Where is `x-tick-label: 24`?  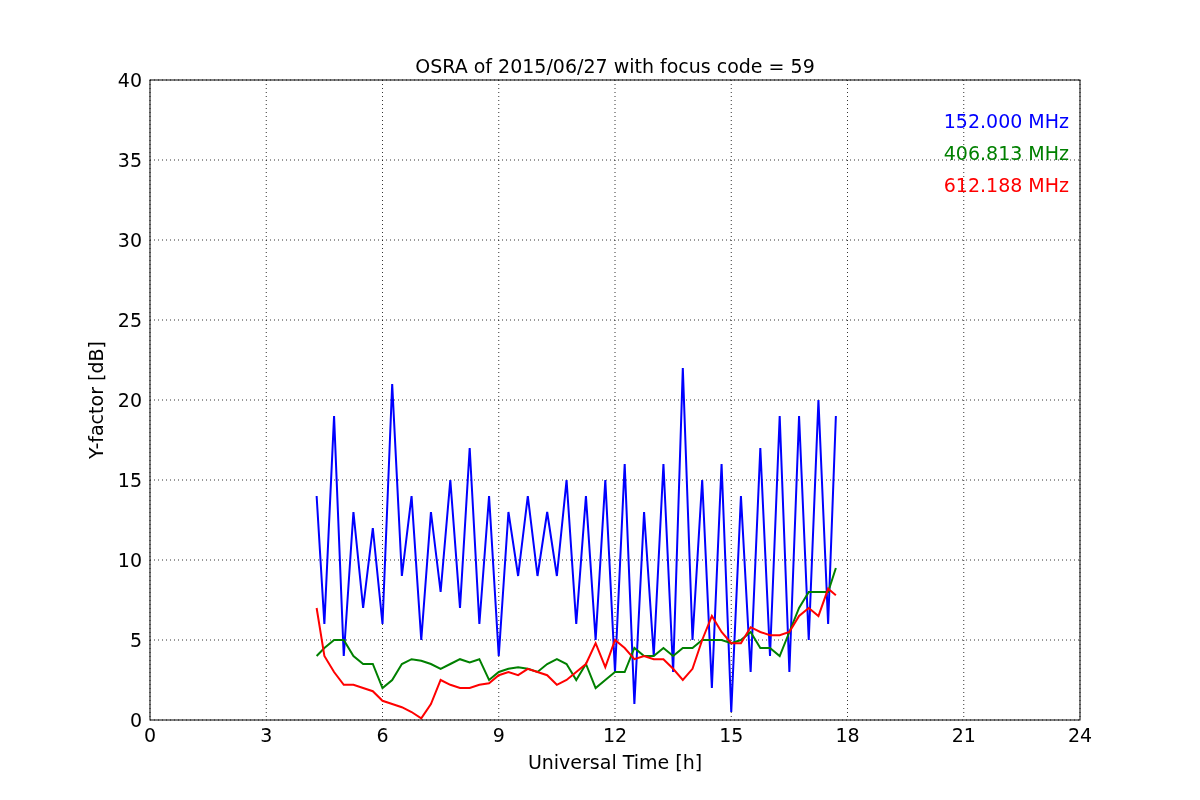 x-tick-label: 24 is located at coordinates (1080, 735).